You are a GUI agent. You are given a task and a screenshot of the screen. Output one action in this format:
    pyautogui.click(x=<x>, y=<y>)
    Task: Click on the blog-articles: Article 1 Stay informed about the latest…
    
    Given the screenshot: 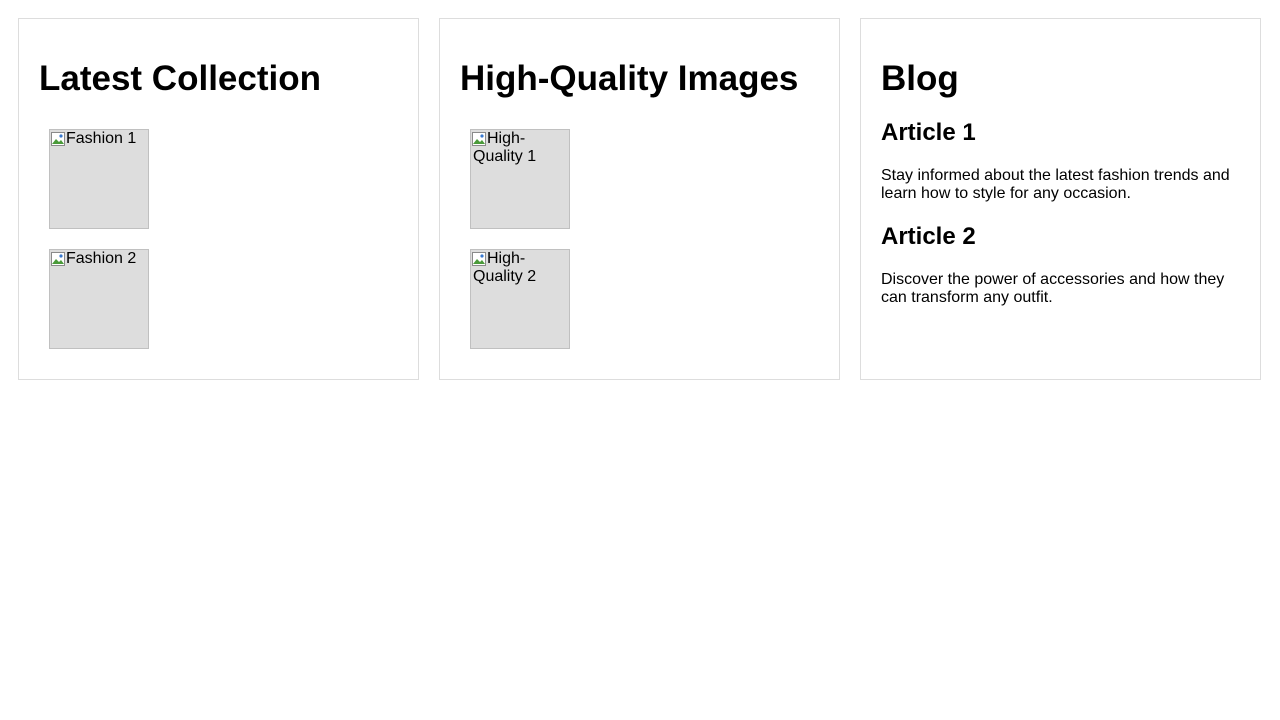 What is the action you would take?
    pyautogui.click(x=1060, y=213)
    